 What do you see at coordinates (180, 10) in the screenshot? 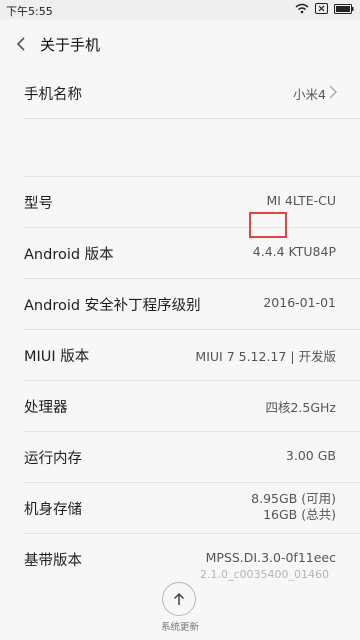
I see `status-bar: 下午5:55` at bounding box center [180, 10].